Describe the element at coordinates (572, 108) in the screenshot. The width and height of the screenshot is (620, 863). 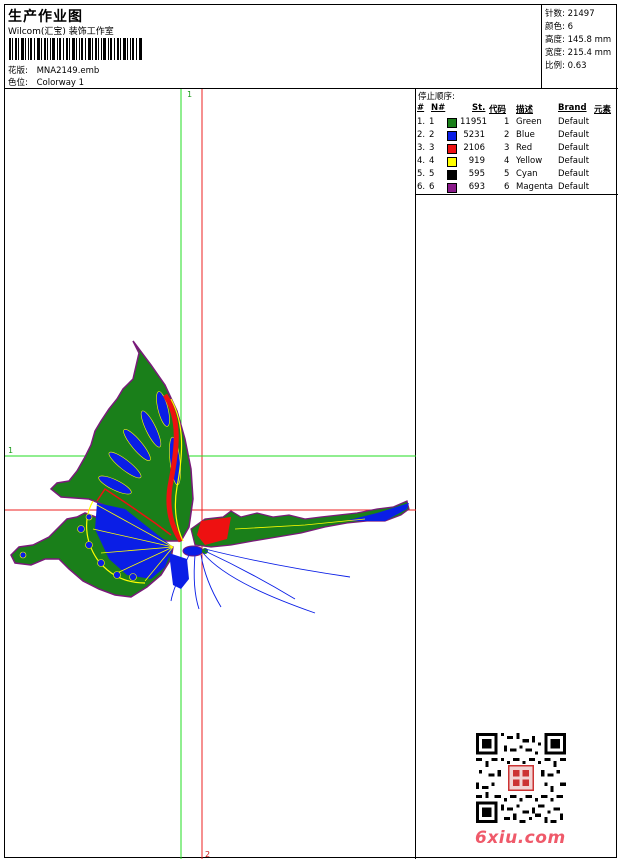
I see `col-header-brand: Brand` at that location.